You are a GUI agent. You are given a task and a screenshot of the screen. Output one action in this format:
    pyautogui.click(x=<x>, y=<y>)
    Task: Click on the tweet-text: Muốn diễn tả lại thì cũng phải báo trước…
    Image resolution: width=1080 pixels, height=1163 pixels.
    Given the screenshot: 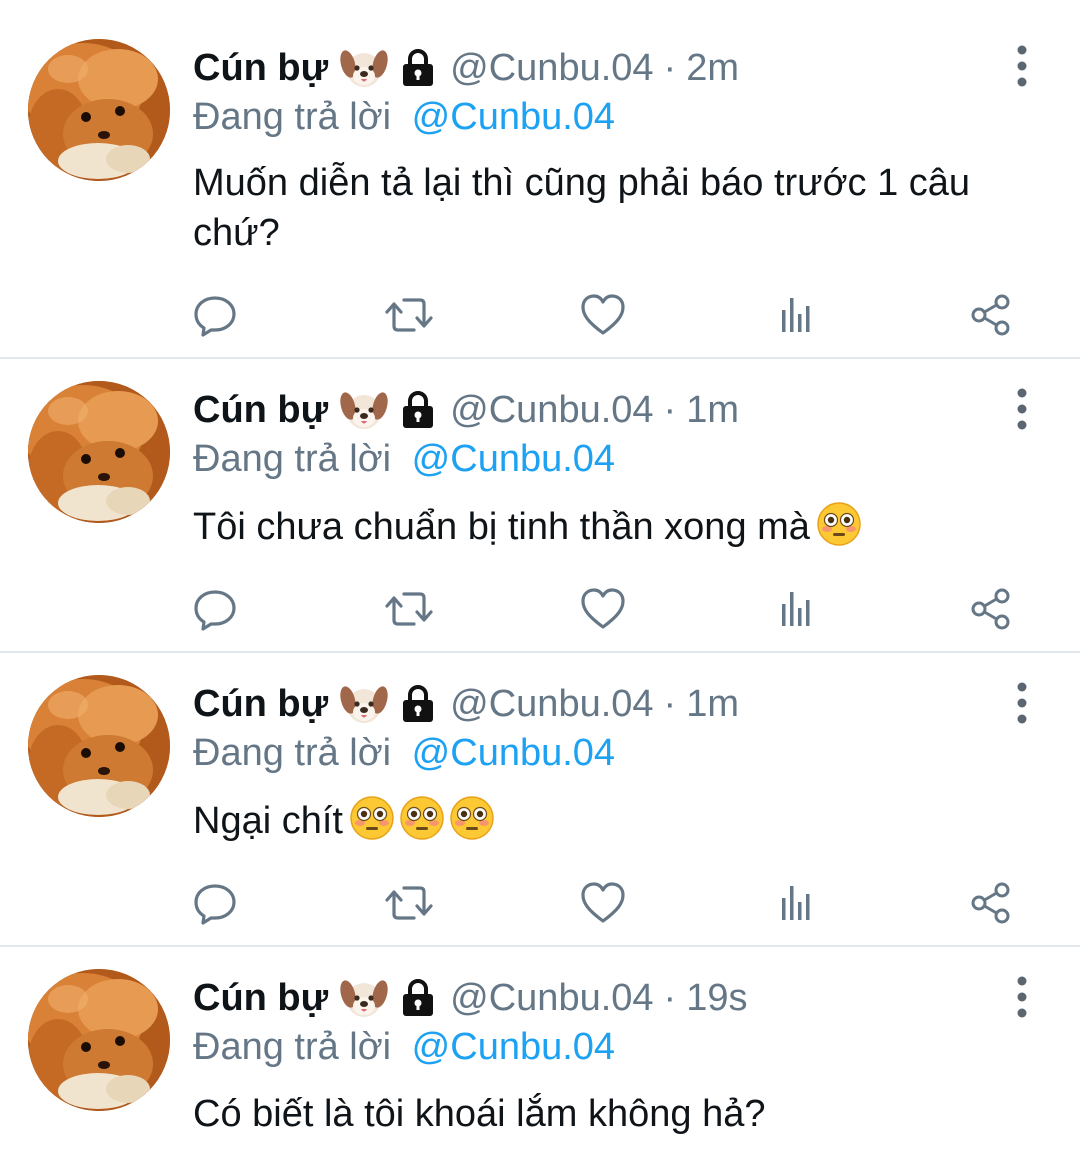 What is the action you would take?
    pyautogui.click(x=603, y=208)
    